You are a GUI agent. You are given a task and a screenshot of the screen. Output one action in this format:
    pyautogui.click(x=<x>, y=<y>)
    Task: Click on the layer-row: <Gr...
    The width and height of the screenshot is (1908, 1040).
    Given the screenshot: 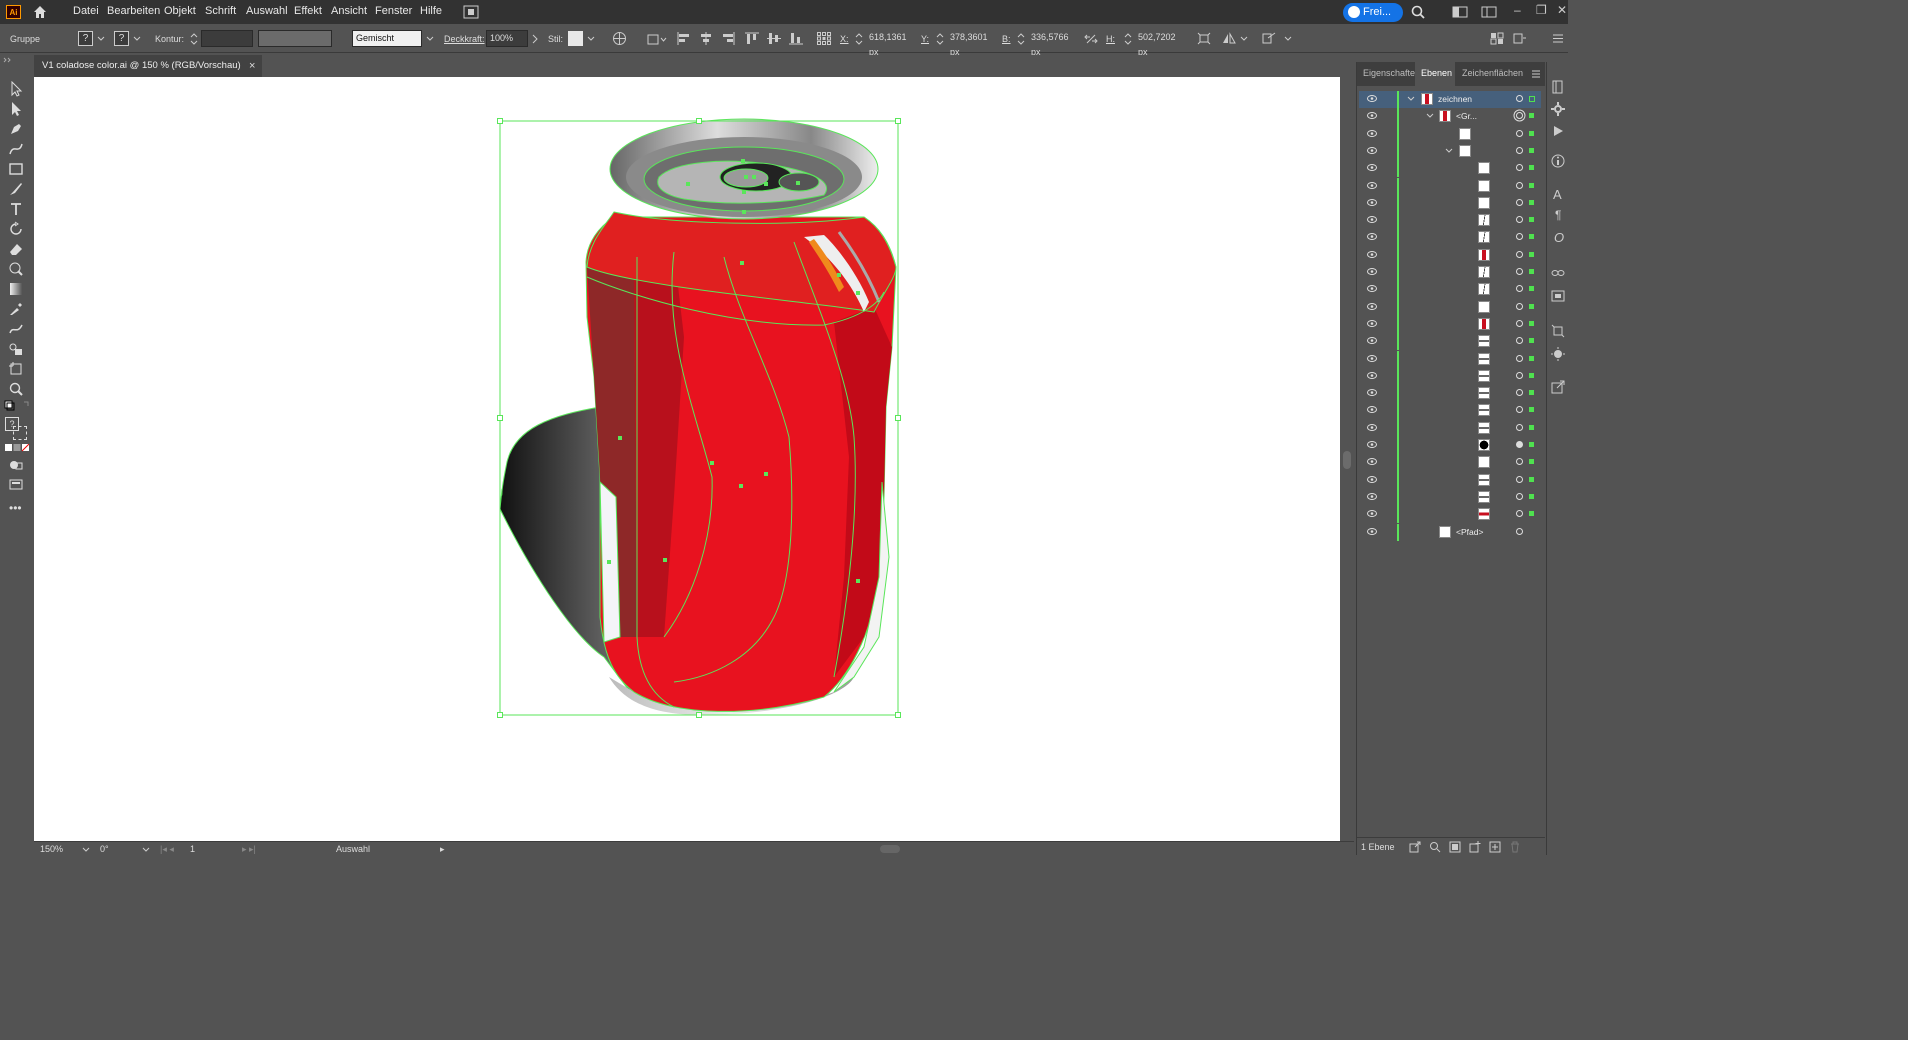 What is the action you would take?
    pyautogui.click(x=1450, y=117)
    